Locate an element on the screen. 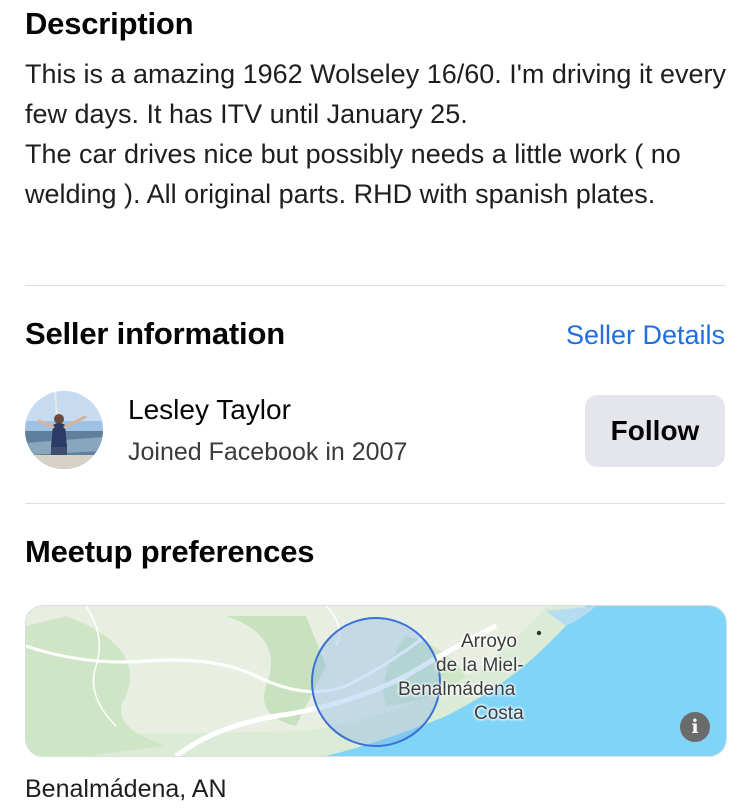 This screenshot has width=750, height=808. meetup-location: Benalmádena, AN is located at coordinates (126, 789).